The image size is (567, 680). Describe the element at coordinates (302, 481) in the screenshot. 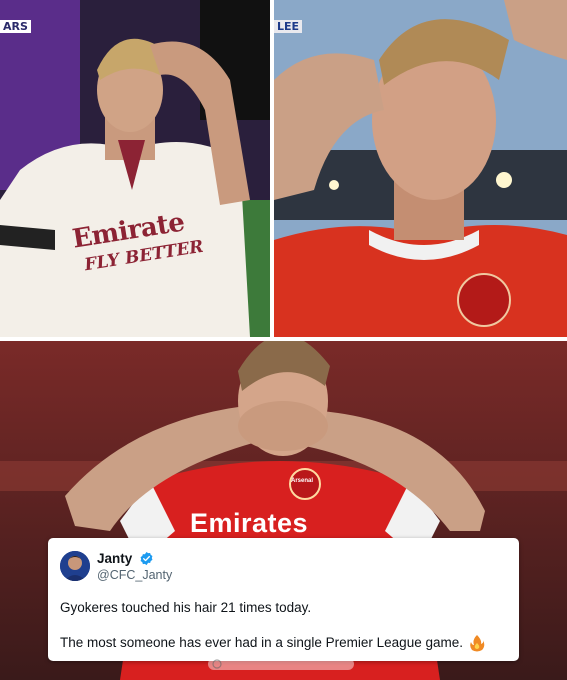

I see `club-crest-label: Arsenal` at that location.